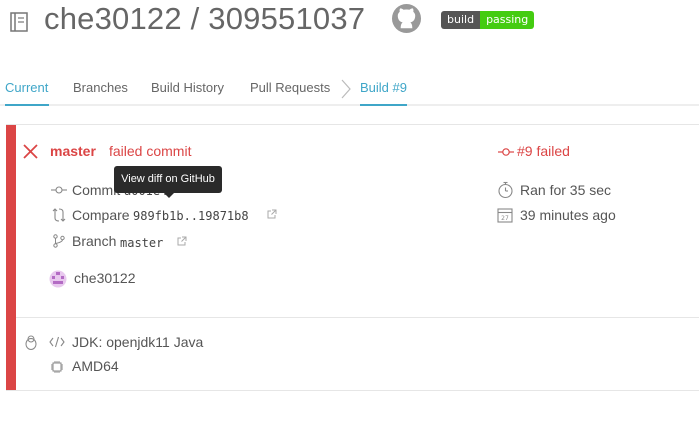 The width and height of the screenshot is (699, 424). I want to click on branch-name-link: master, so click(73, 151).